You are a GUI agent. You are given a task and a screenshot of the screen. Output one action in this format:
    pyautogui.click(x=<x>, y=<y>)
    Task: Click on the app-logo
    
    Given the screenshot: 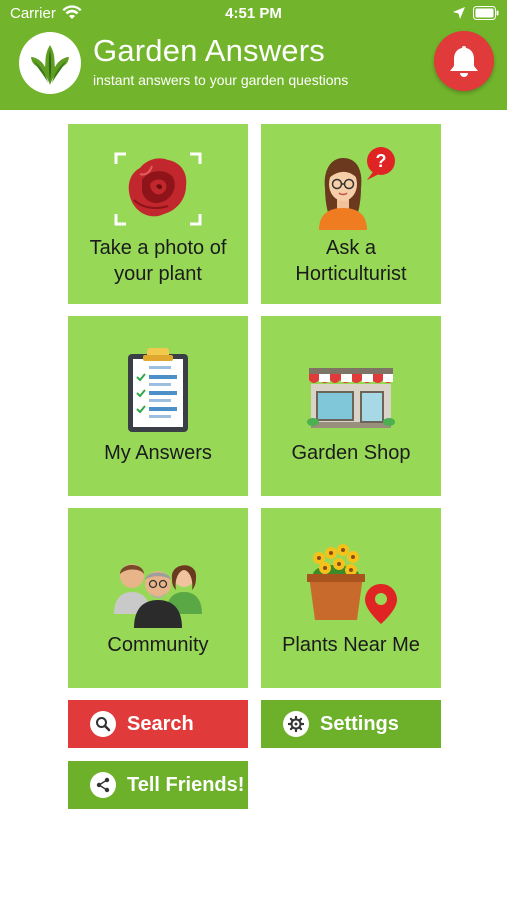 What is the action you would take?
    pyautogui.click(x=50, y=63)
    